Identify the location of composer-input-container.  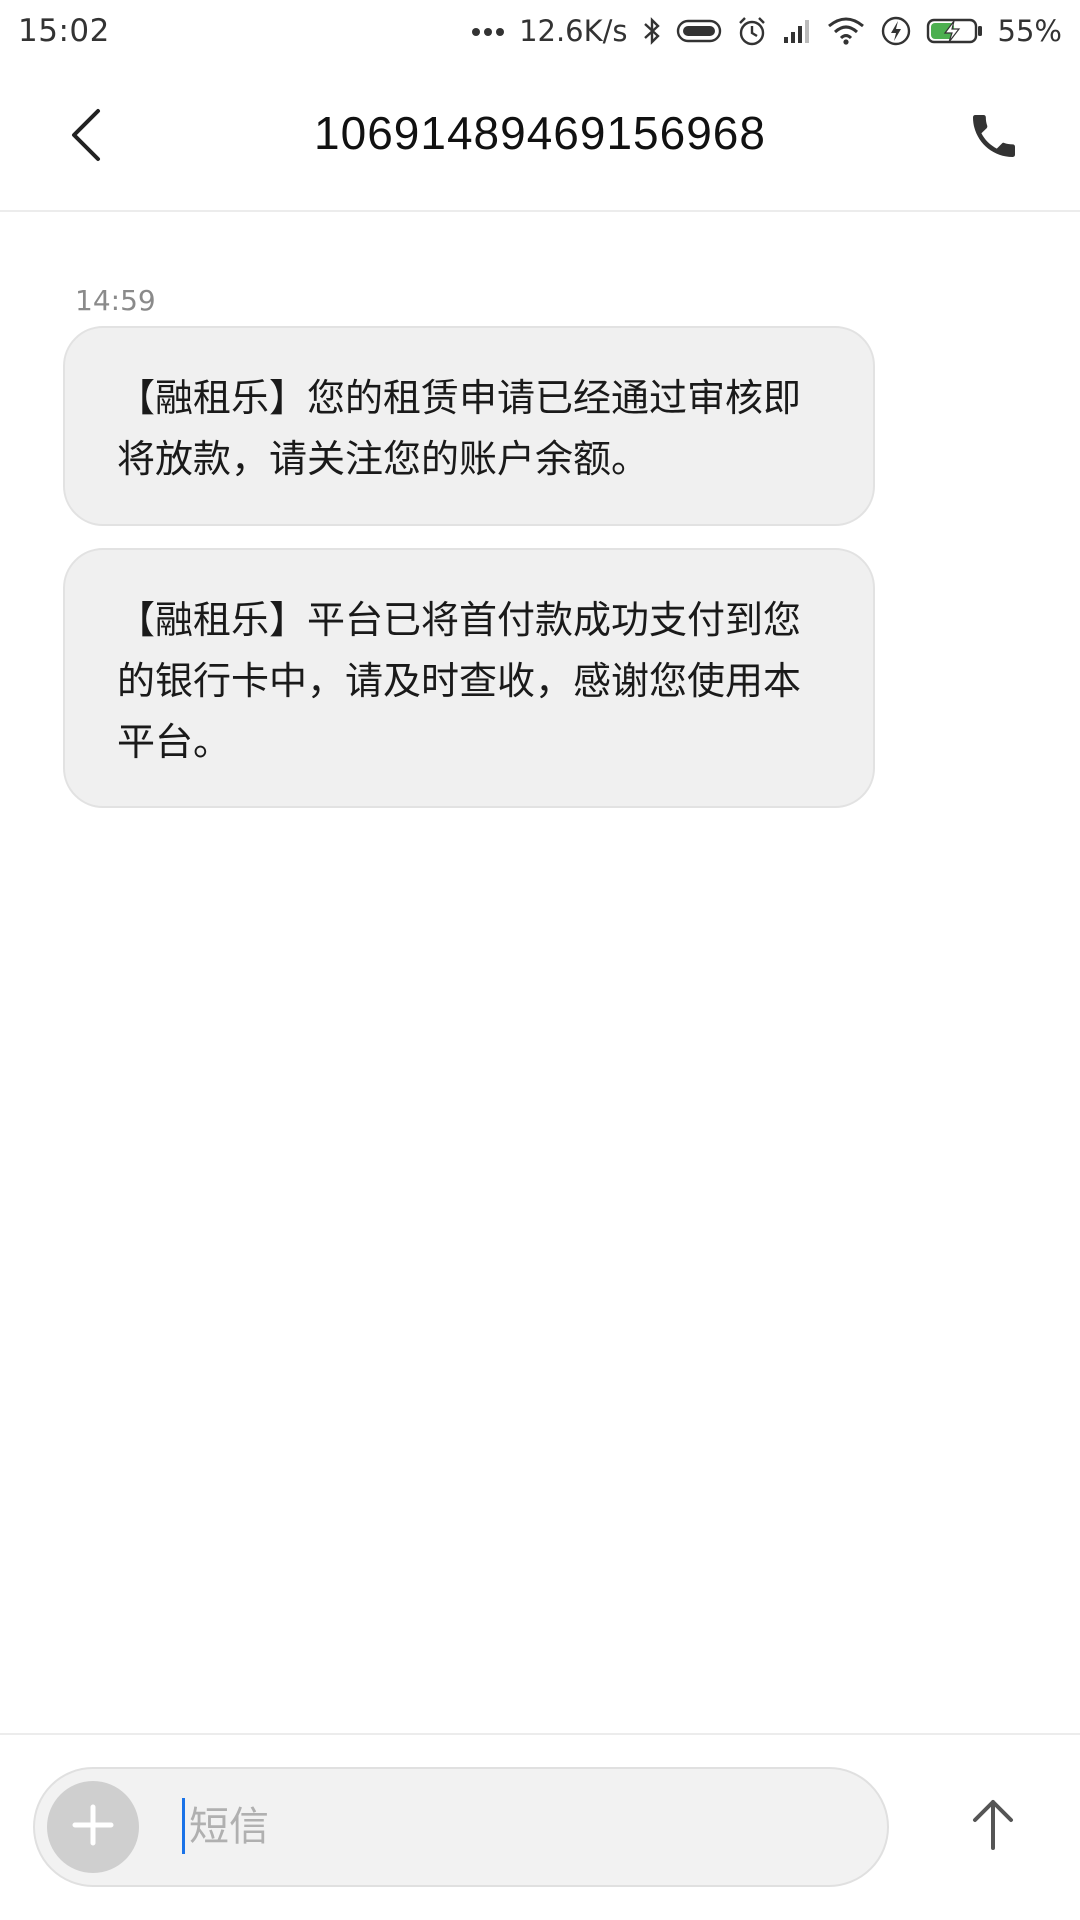
(461, 1827).